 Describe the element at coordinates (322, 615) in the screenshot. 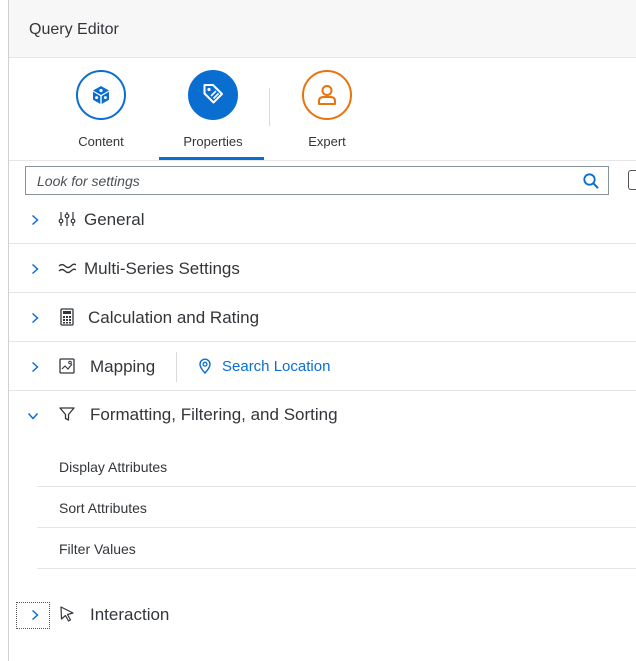

I see `section-interaction: Interaction` at that location.